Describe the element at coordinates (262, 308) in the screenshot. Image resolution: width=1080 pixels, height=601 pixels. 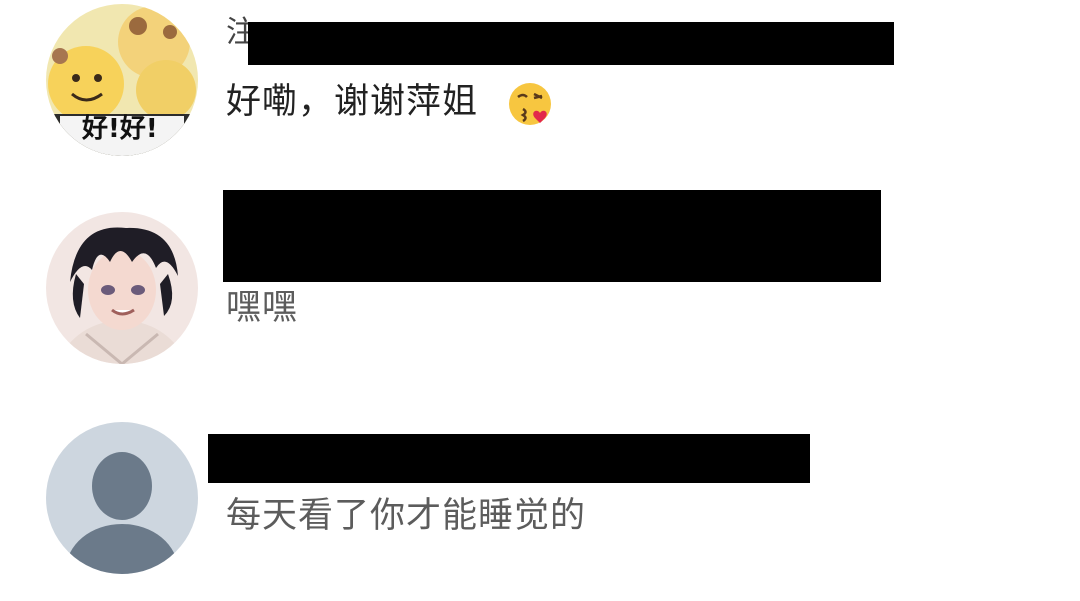
I see `comment-text: 嘿嘿` at that location.